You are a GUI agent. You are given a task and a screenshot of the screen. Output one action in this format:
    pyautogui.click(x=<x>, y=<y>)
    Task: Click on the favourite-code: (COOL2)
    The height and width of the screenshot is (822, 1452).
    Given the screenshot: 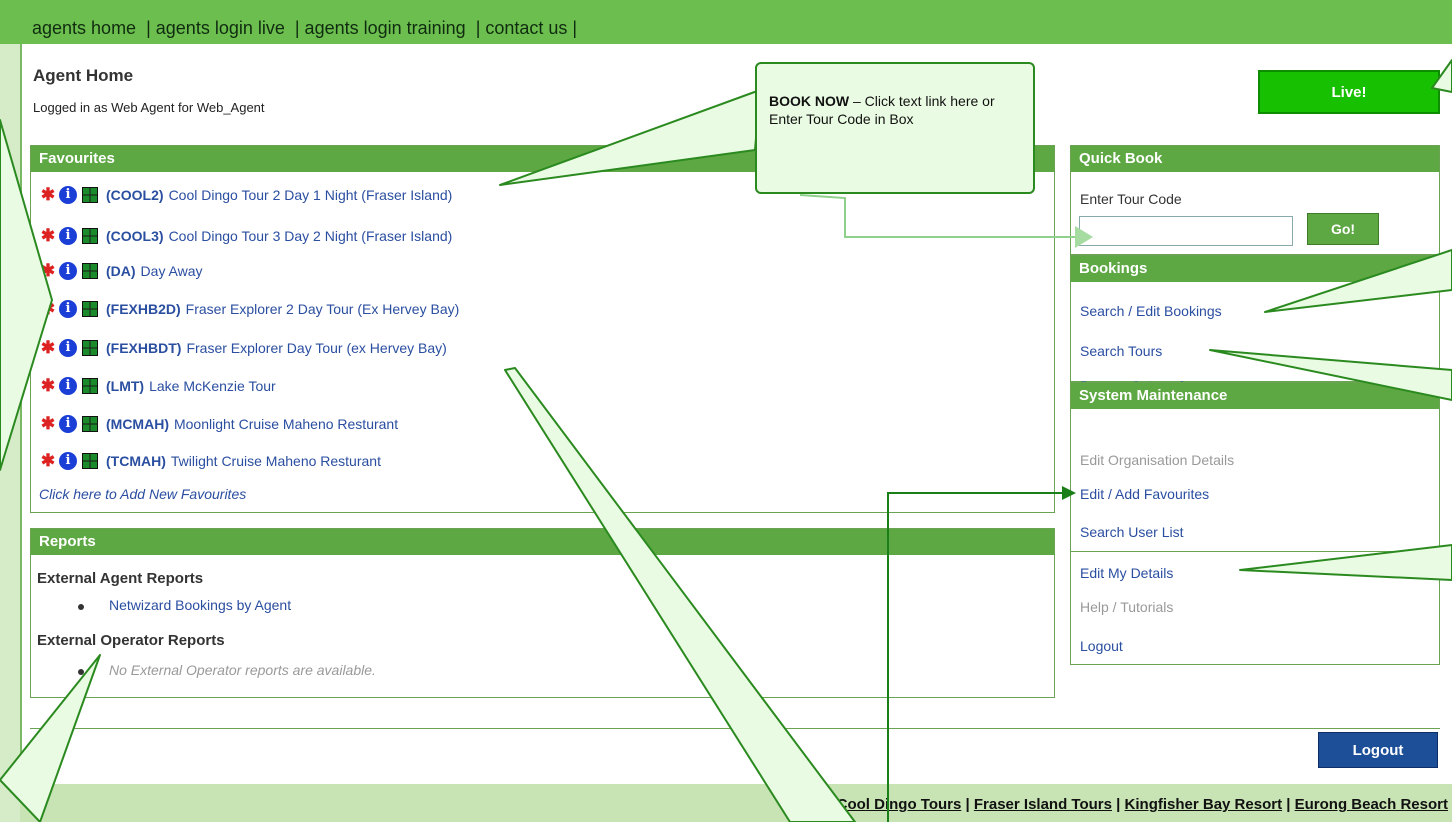 What is the action you would take?
    pyautogui.click(x=135, y=195)
    